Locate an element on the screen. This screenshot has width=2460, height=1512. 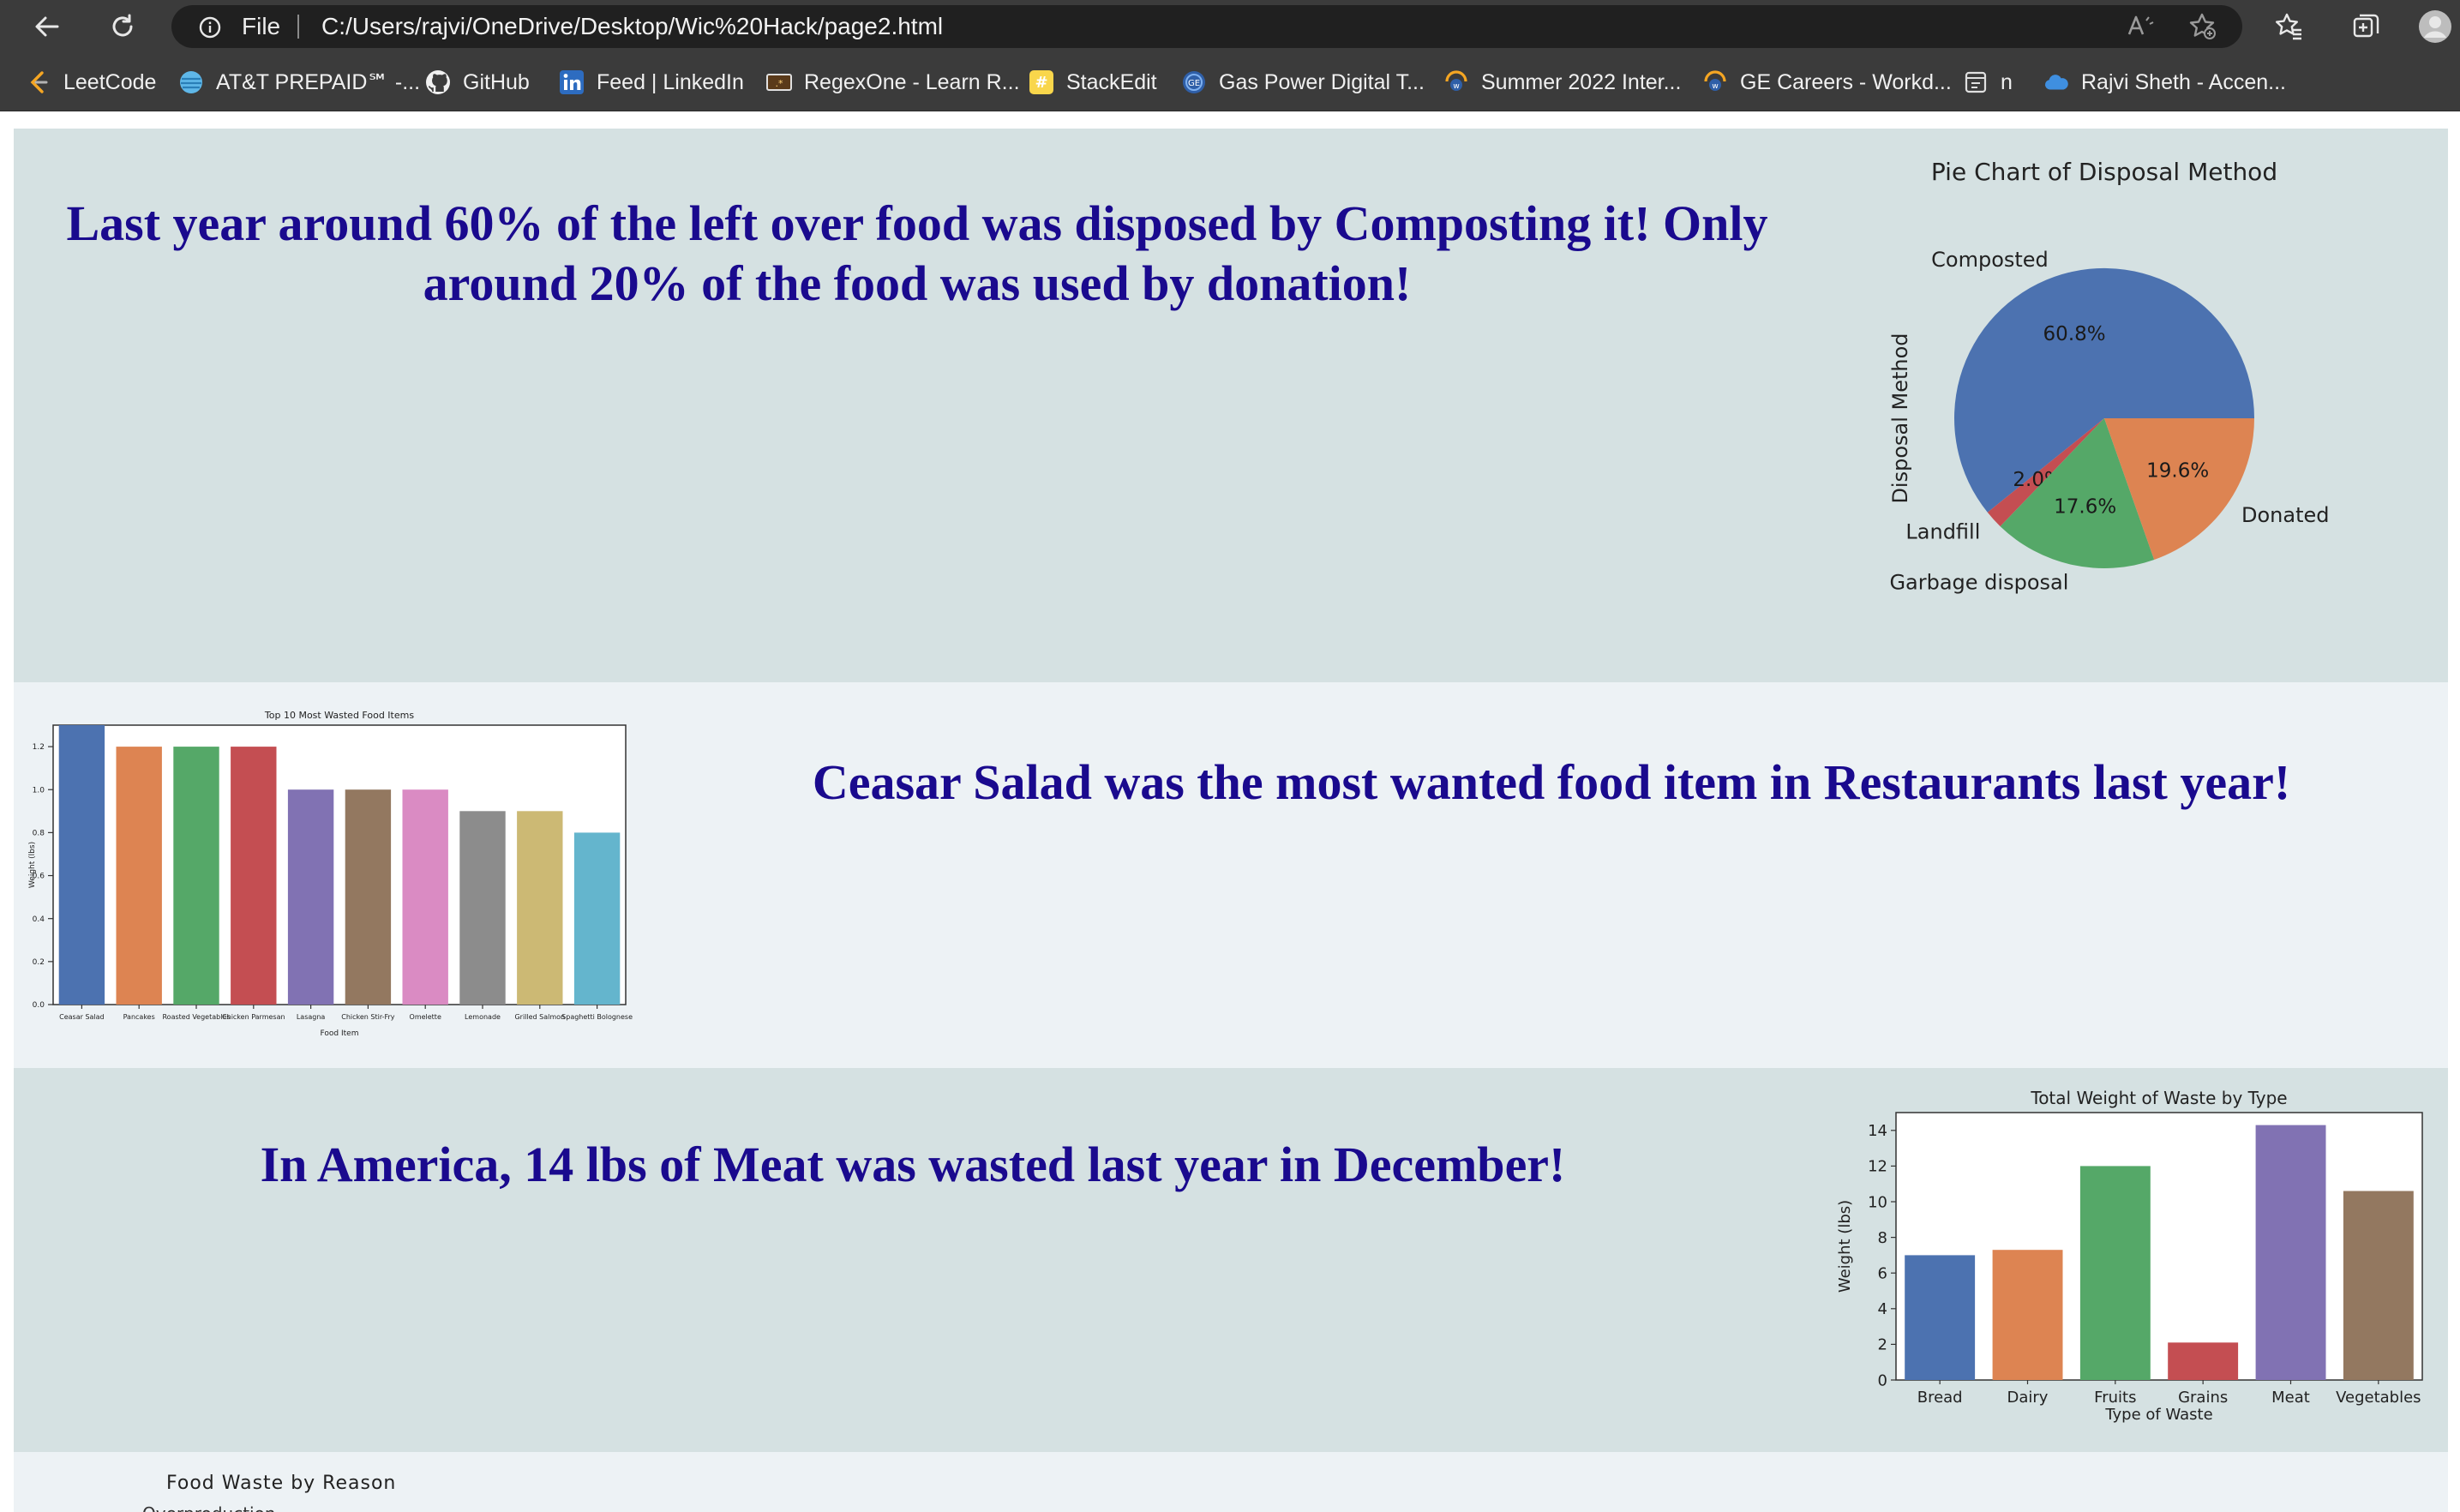
info-icon is located at coordinates (210, 30).